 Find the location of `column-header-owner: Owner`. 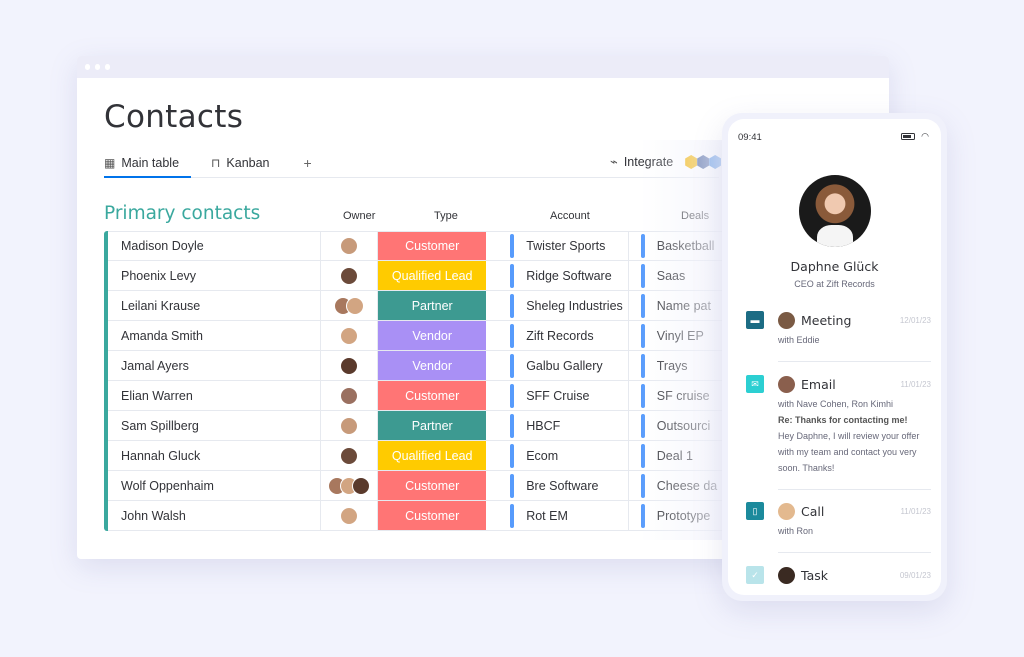

column-header-owner: Owner is located at coordinates (359, 216).